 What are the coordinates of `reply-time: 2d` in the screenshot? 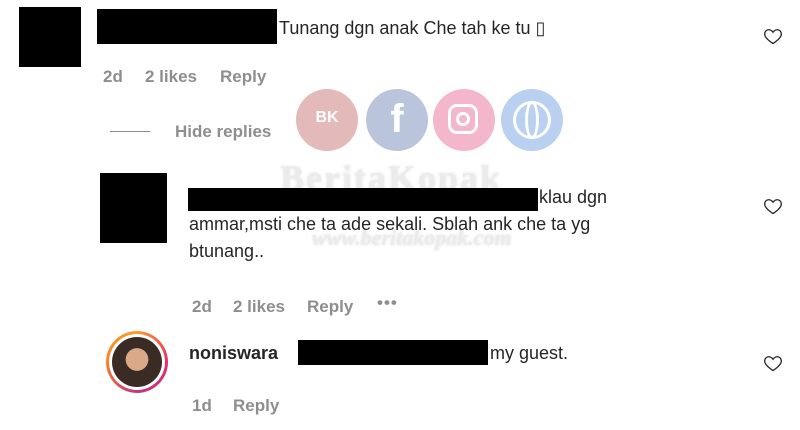 It's located at (202, 306).